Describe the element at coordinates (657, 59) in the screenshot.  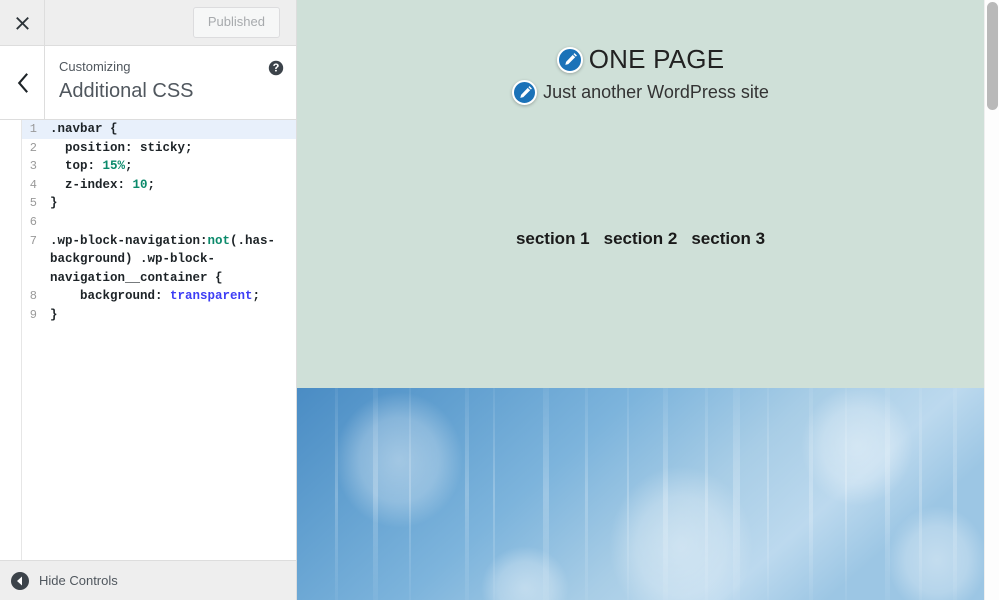
I see `site-title: ONE PAGE` at that location.